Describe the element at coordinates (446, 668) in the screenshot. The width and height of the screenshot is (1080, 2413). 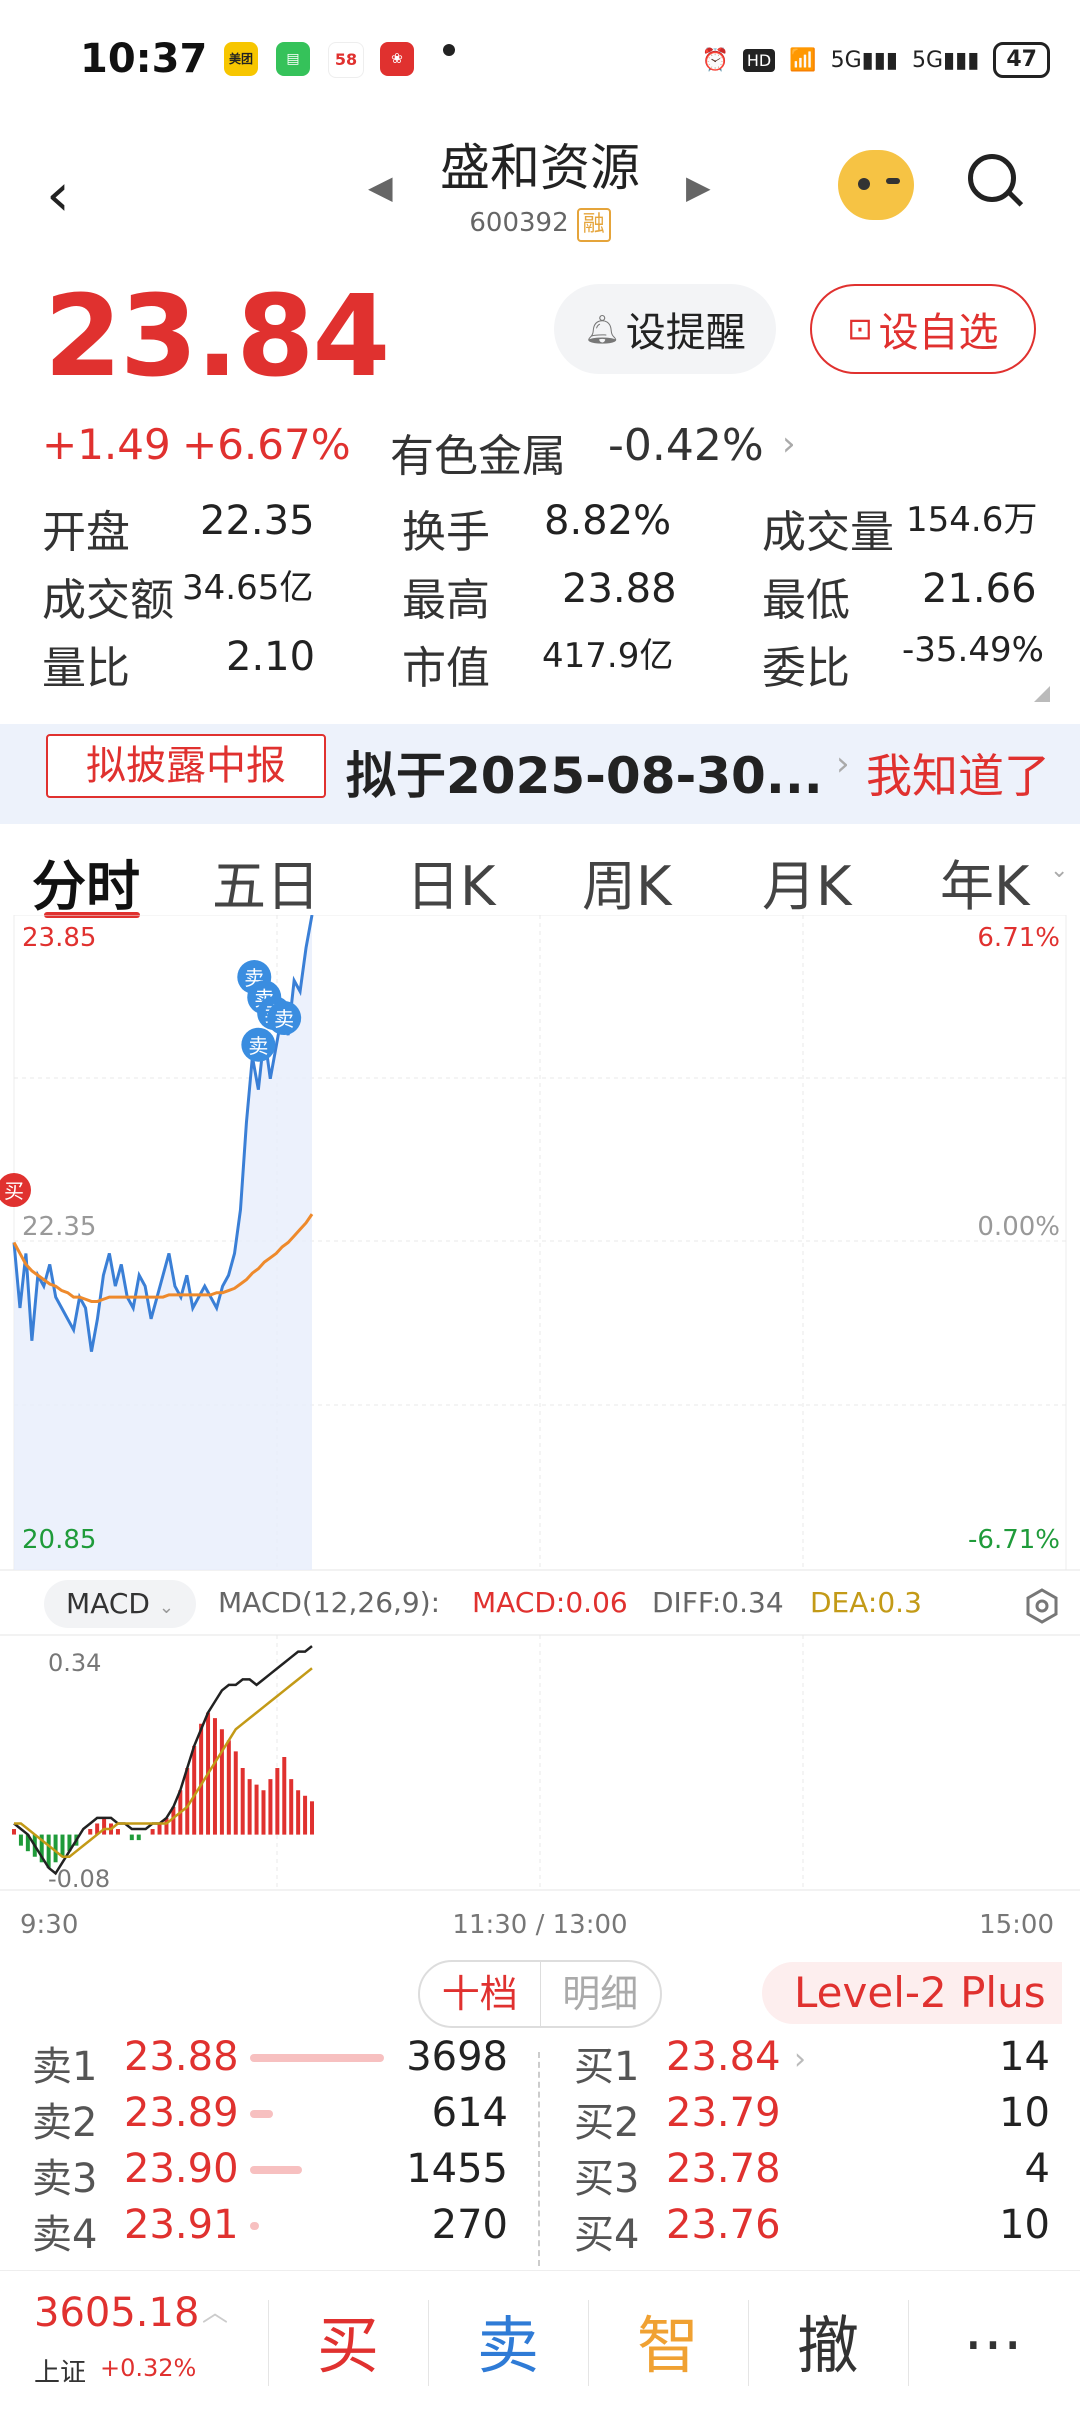
I see `stat-label-mkt-cap: 市值` at that location.